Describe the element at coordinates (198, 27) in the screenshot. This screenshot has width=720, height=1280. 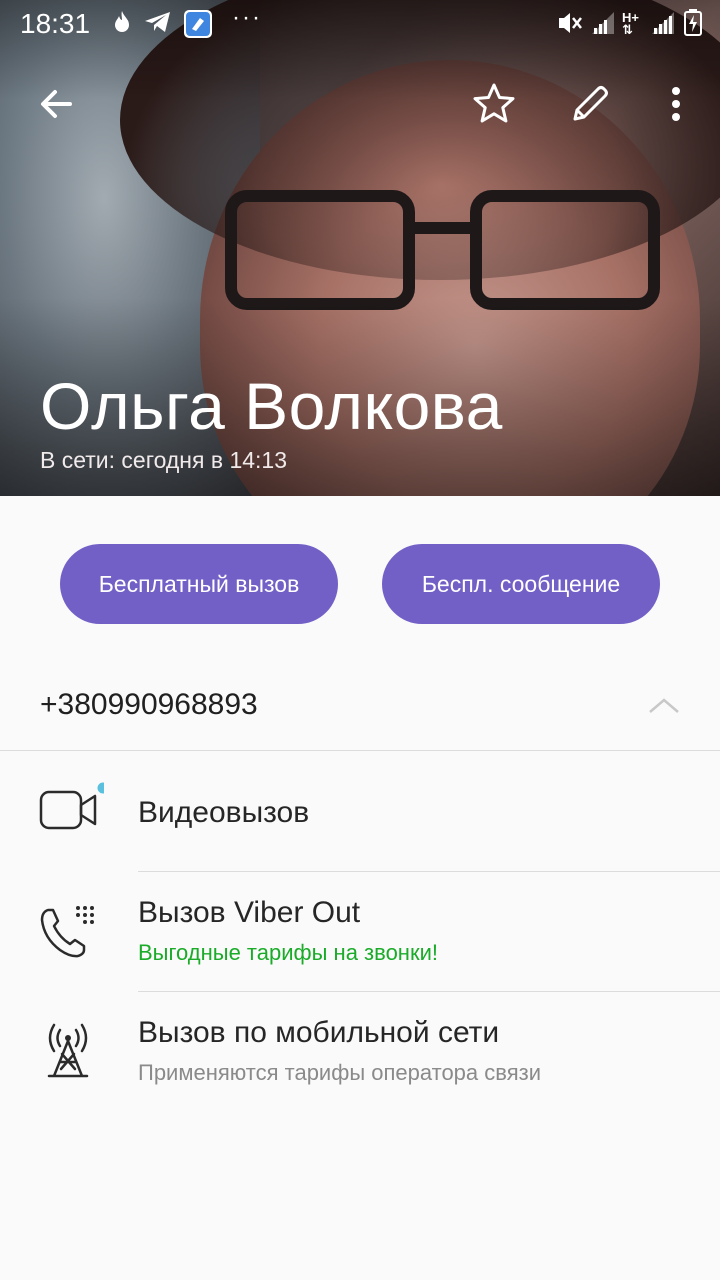
I see `cleaner-app-icon` at that location.